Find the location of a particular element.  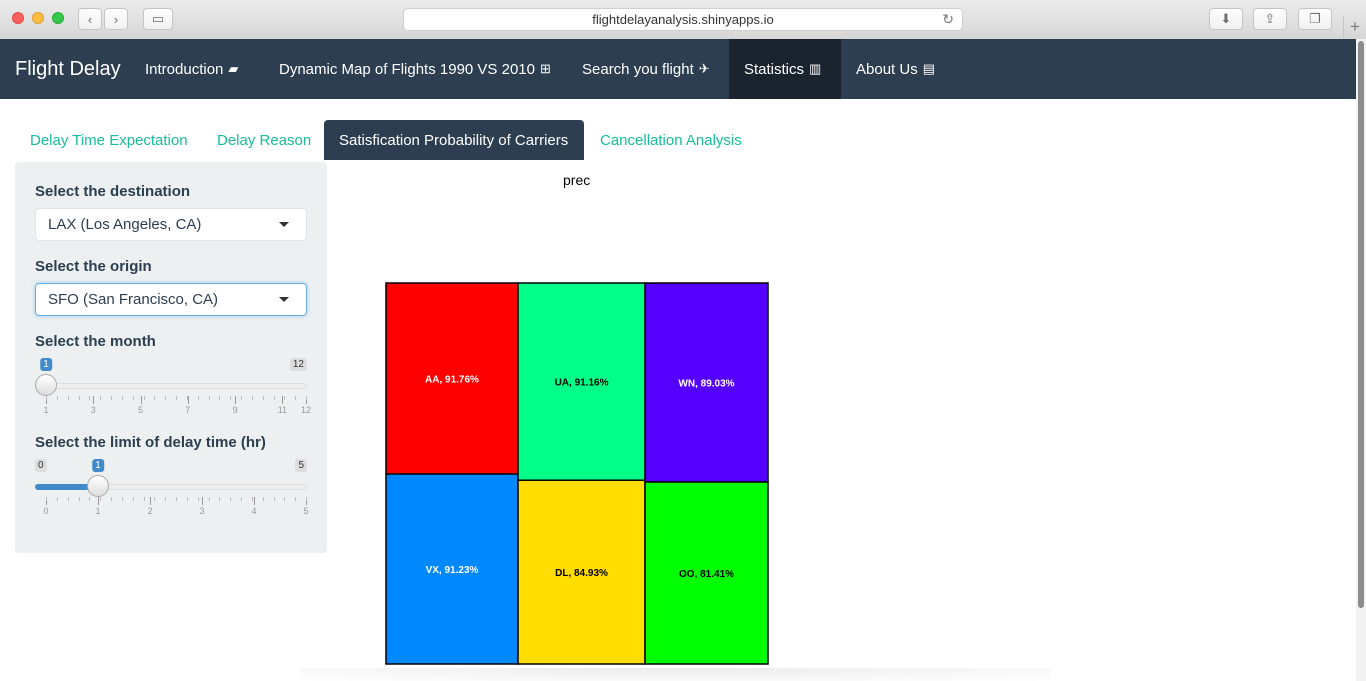

destination-label: Select the destination is located at coordinates (113, 191).